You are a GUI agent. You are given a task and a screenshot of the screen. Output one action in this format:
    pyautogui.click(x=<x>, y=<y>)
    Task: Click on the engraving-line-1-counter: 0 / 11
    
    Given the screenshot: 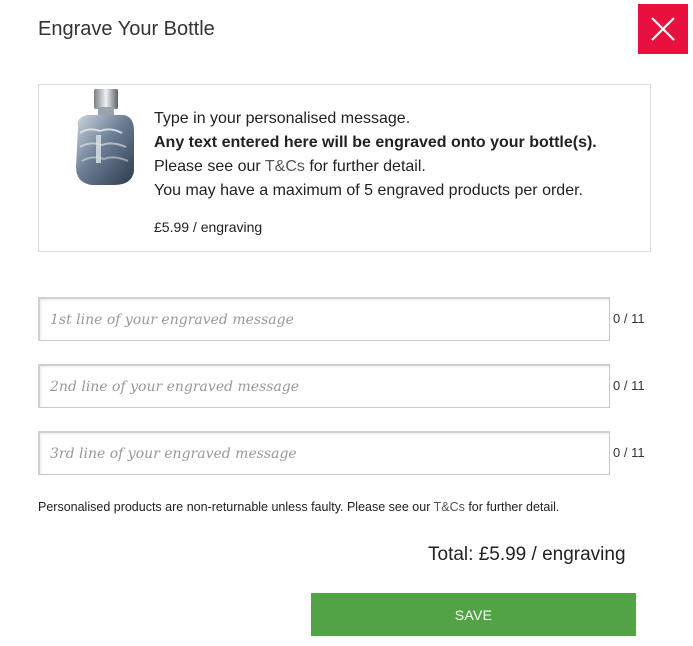 What is the action you would take?
    pyautogui.click(x=629, y=318)
    